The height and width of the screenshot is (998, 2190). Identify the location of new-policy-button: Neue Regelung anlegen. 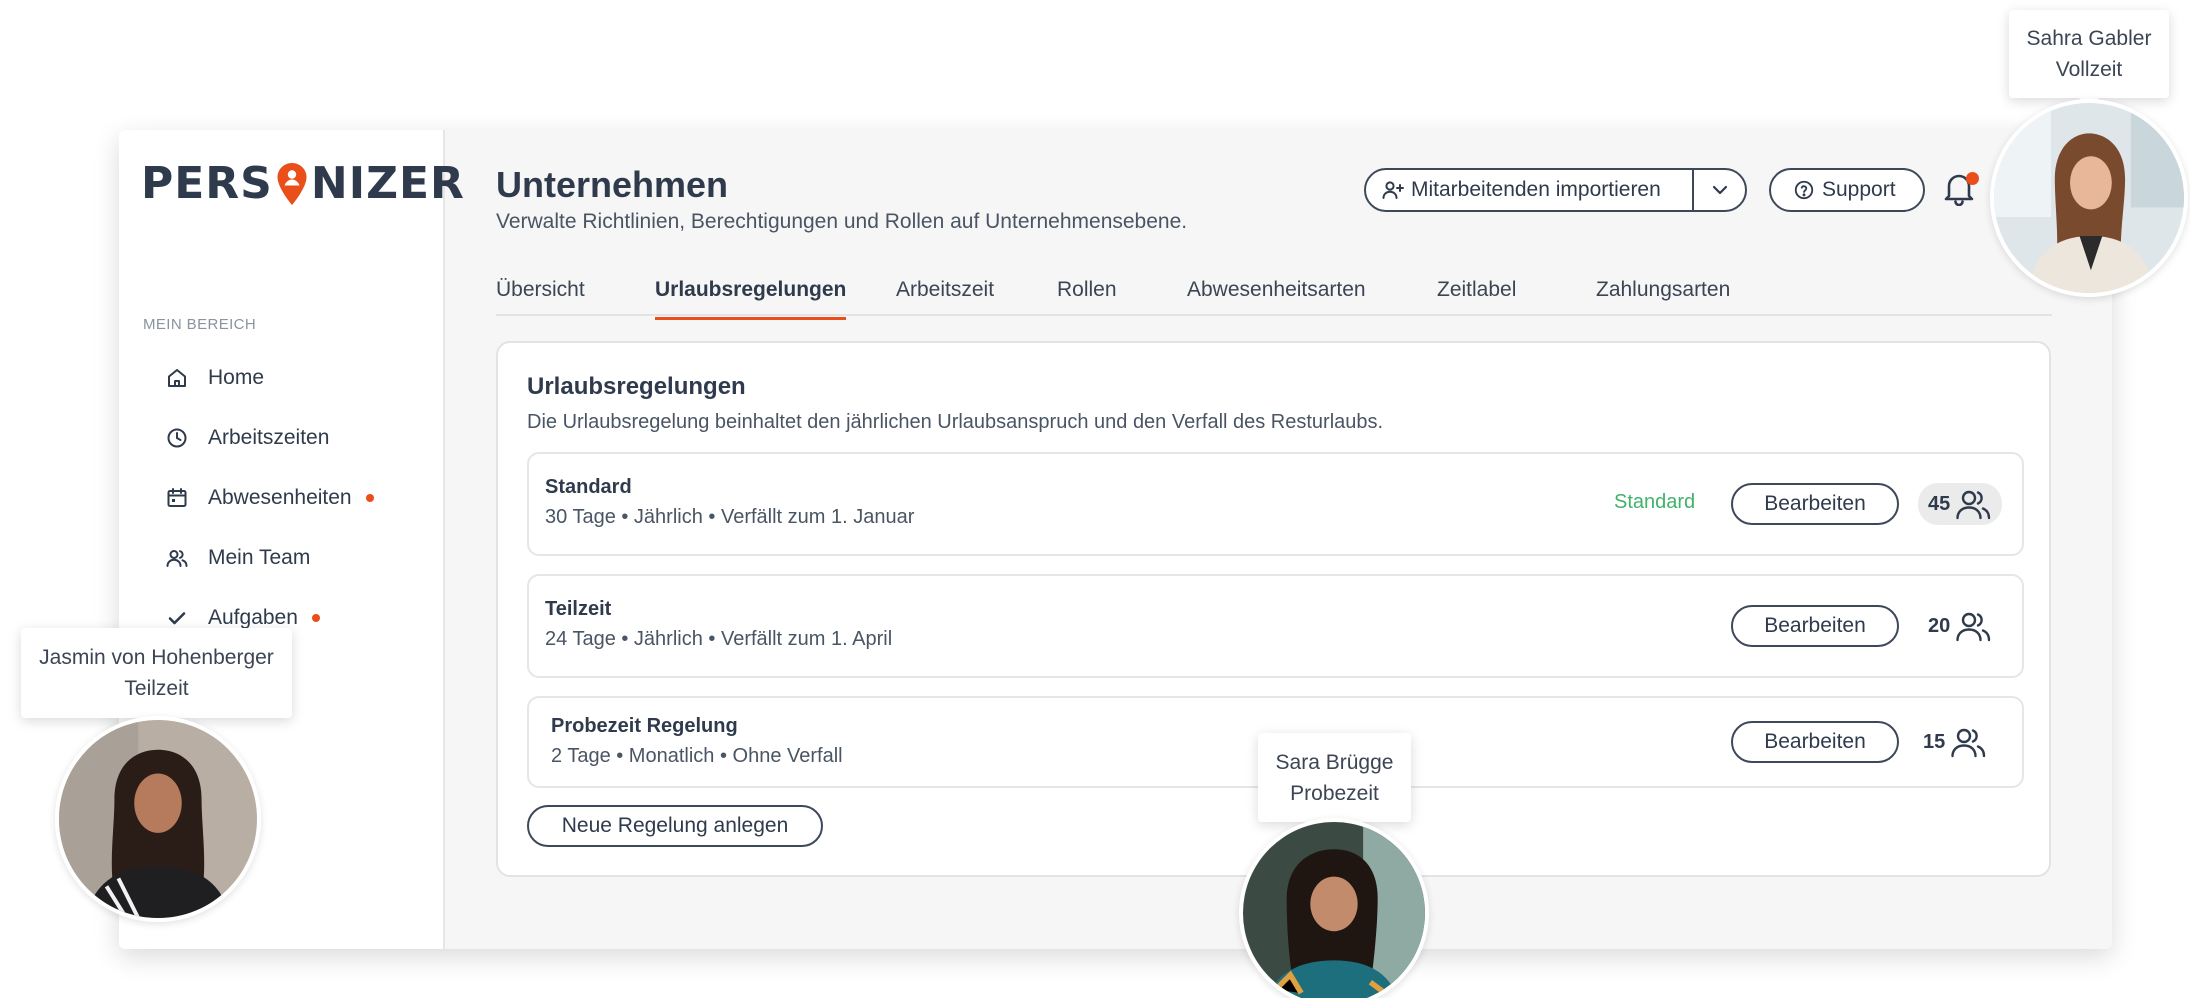
(675, 826).